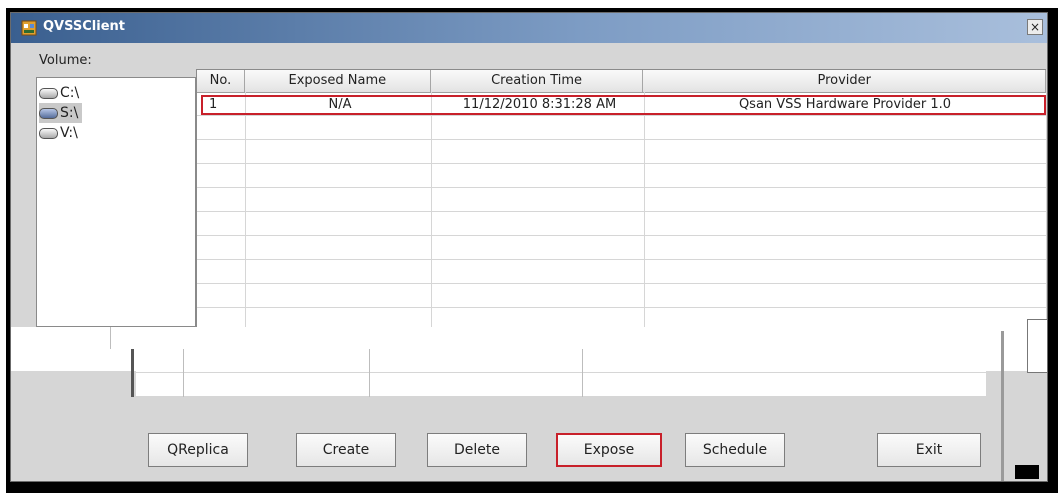 Image resolution: width=1063 pixels, height=493 pixels. I want to click on volume-item-v: V:\, so click(60, 133).